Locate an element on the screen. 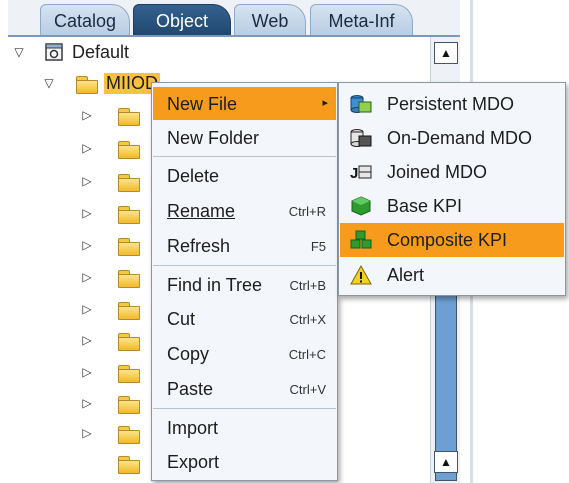  menu-item-shortcut: Ctrl+B is located at coordinates (307, 285).